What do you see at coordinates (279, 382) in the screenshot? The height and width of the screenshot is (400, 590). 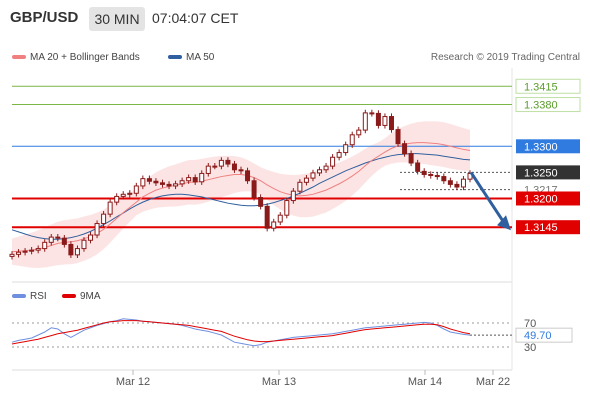 I see `x-tick-label: Mar 13` at bounding box center [279, 382].